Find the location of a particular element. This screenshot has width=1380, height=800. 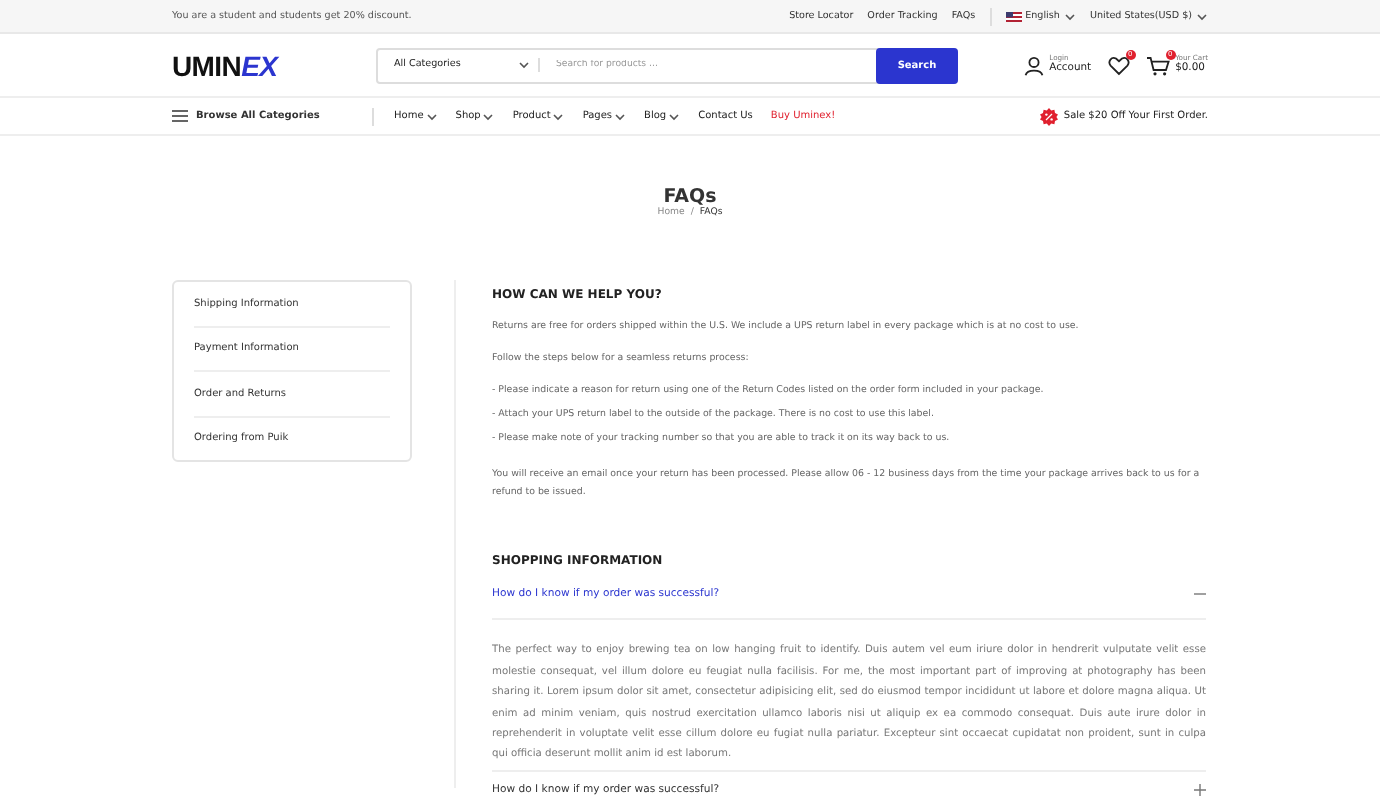

menu-icon is located at coordinates (180, 116).